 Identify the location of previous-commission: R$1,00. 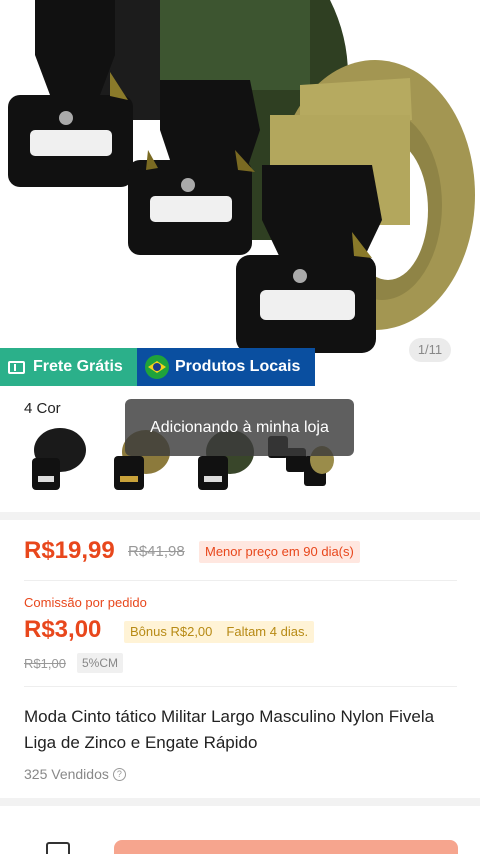
(45, 663).